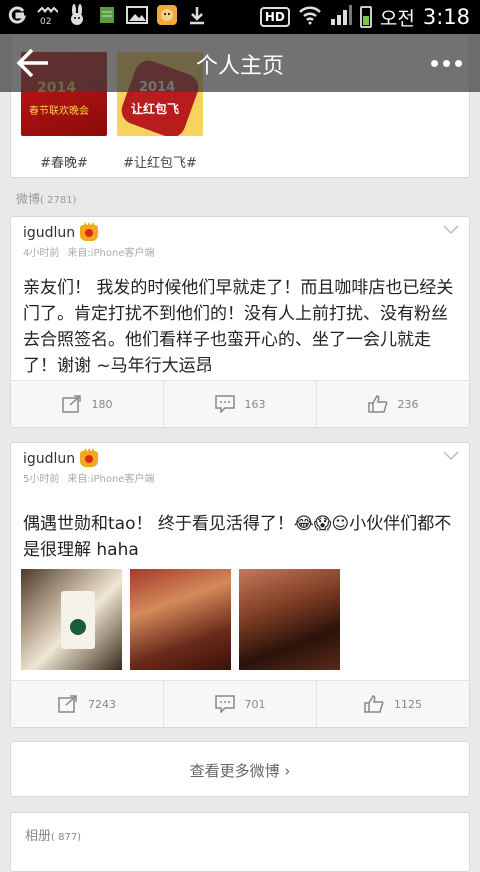 This screenshot has height=872, width=480. Describe the element at coordinates (47, 15) in the screenshot. I see `signal-02-icon: 02` at that location.